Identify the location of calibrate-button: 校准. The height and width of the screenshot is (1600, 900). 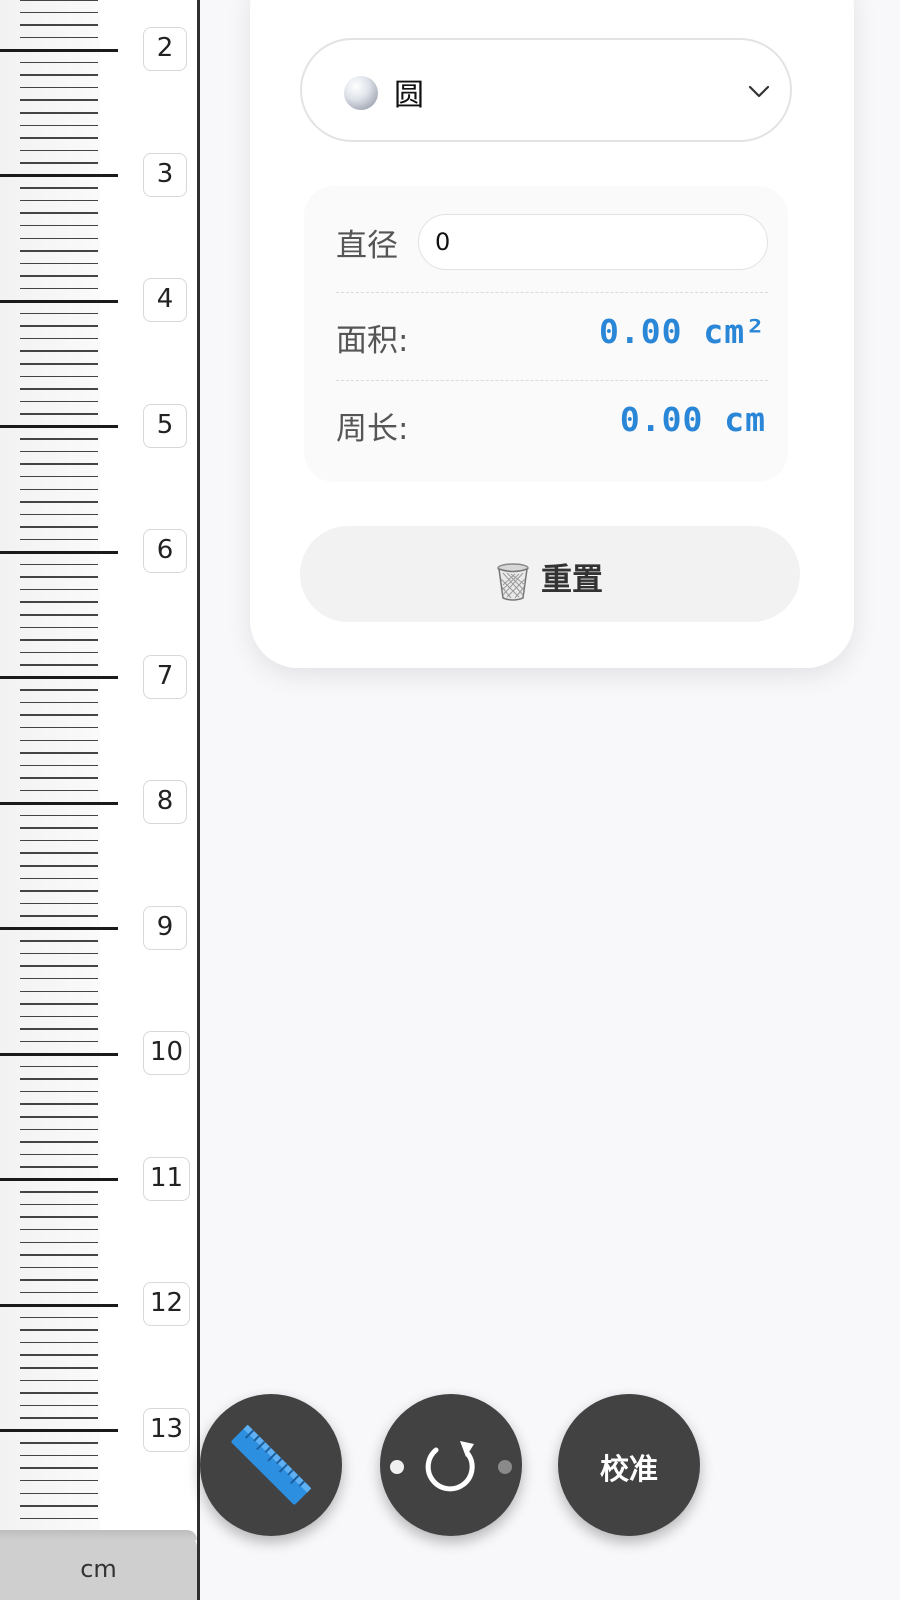
(629, 1465).